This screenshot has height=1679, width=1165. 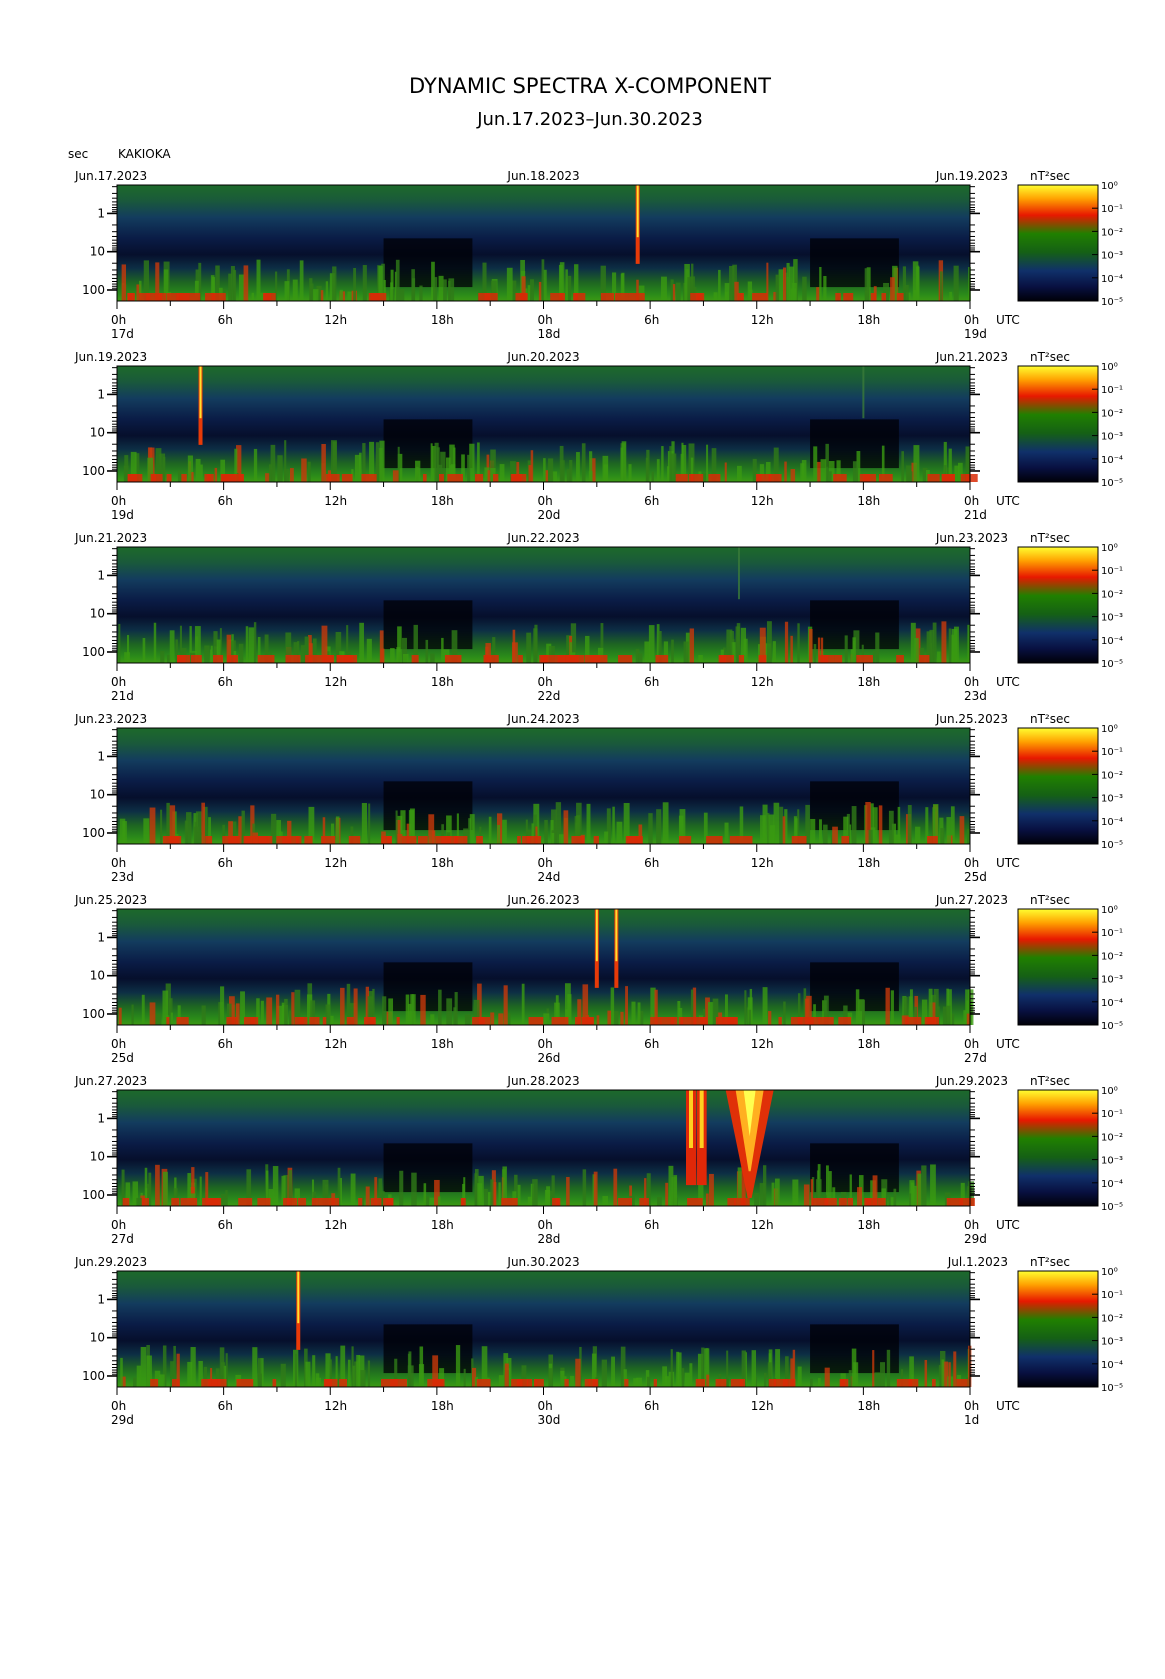 What do you see at coordinates (93, 652) in the screenshot?
I see `y-tick-label: 100` at bounding box center [93, 652].